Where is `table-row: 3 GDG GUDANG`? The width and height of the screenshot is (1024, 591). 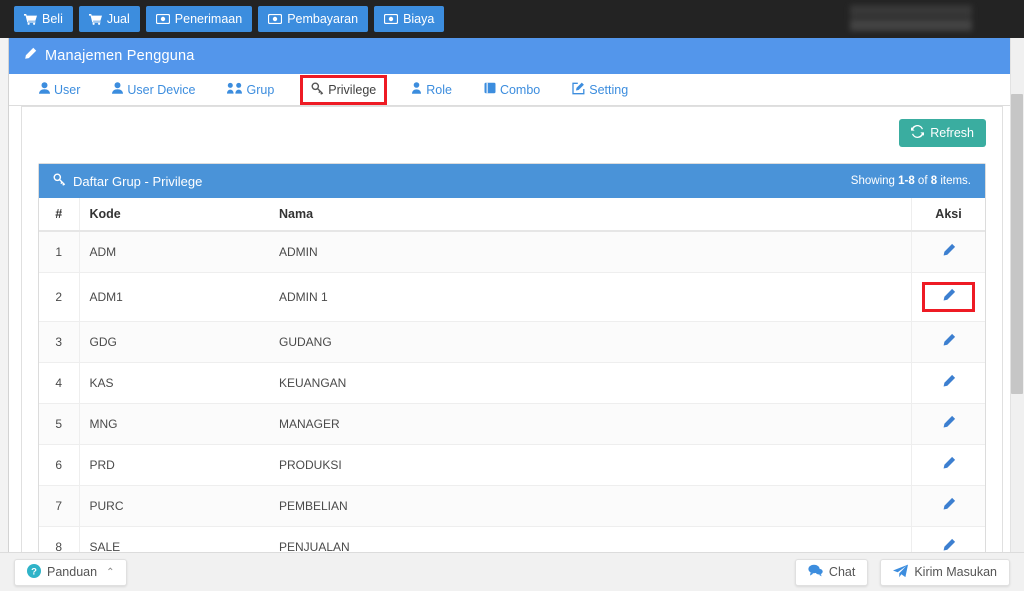 table-row: 3 GDG GUDANG is located at coordinates (512, 342).